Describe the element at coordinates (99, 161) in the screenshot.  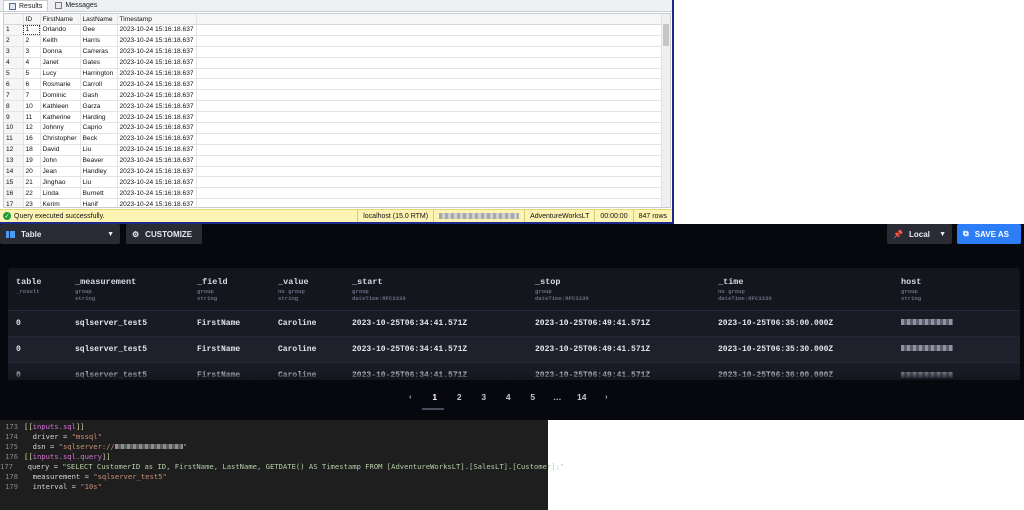
I see `table-cell: Beaver` at that location.